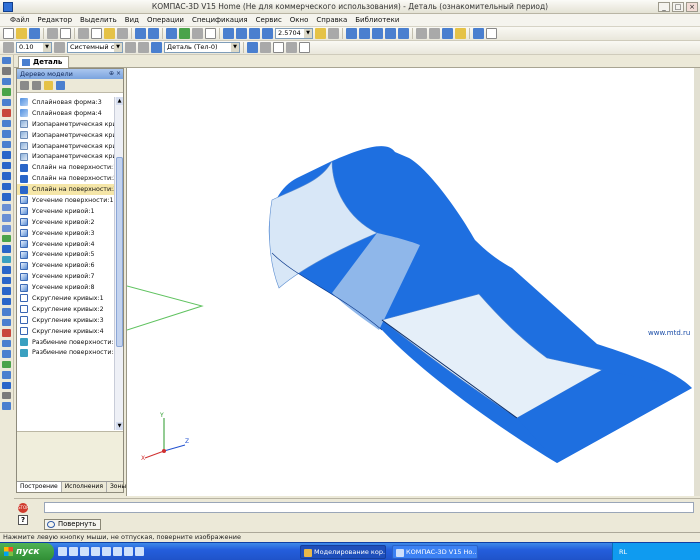  I want to click on menu-libraries: Библиотеки, so click(377, 20).